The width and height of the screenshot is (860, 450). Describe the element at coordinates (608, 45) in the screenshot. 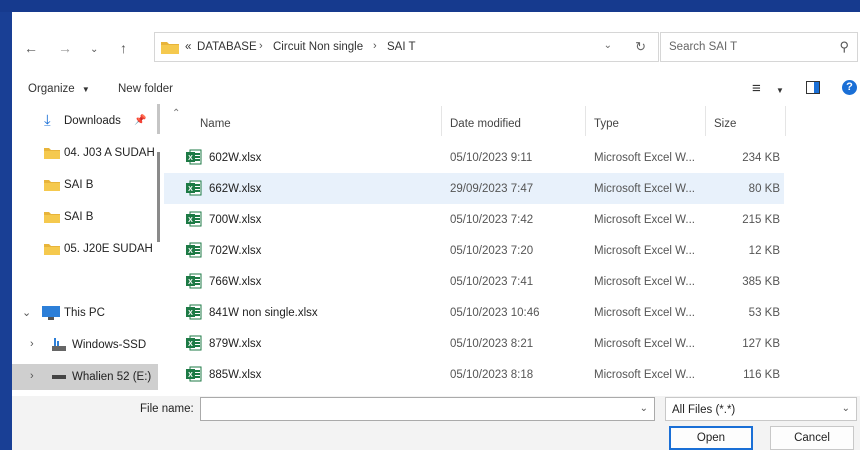

I see `address-dropdown-icon: ⌄` at that location.